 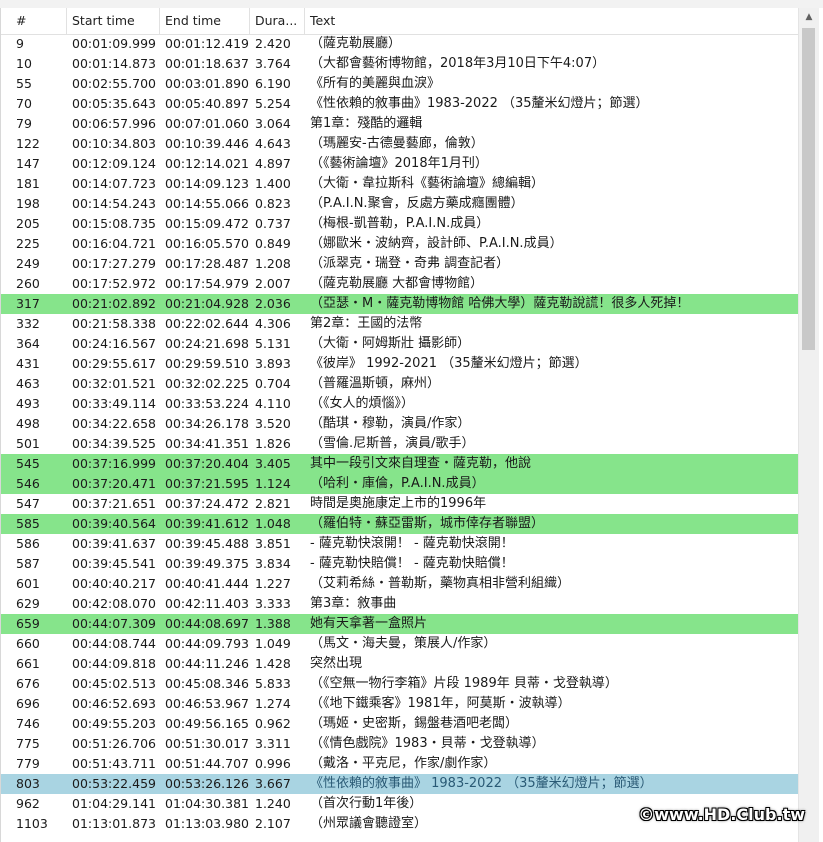 What do you see at coordinates (808, 425) in the screenshot?
I see `vertical-scrollbar: ▲` at bounding box center [808, 425].